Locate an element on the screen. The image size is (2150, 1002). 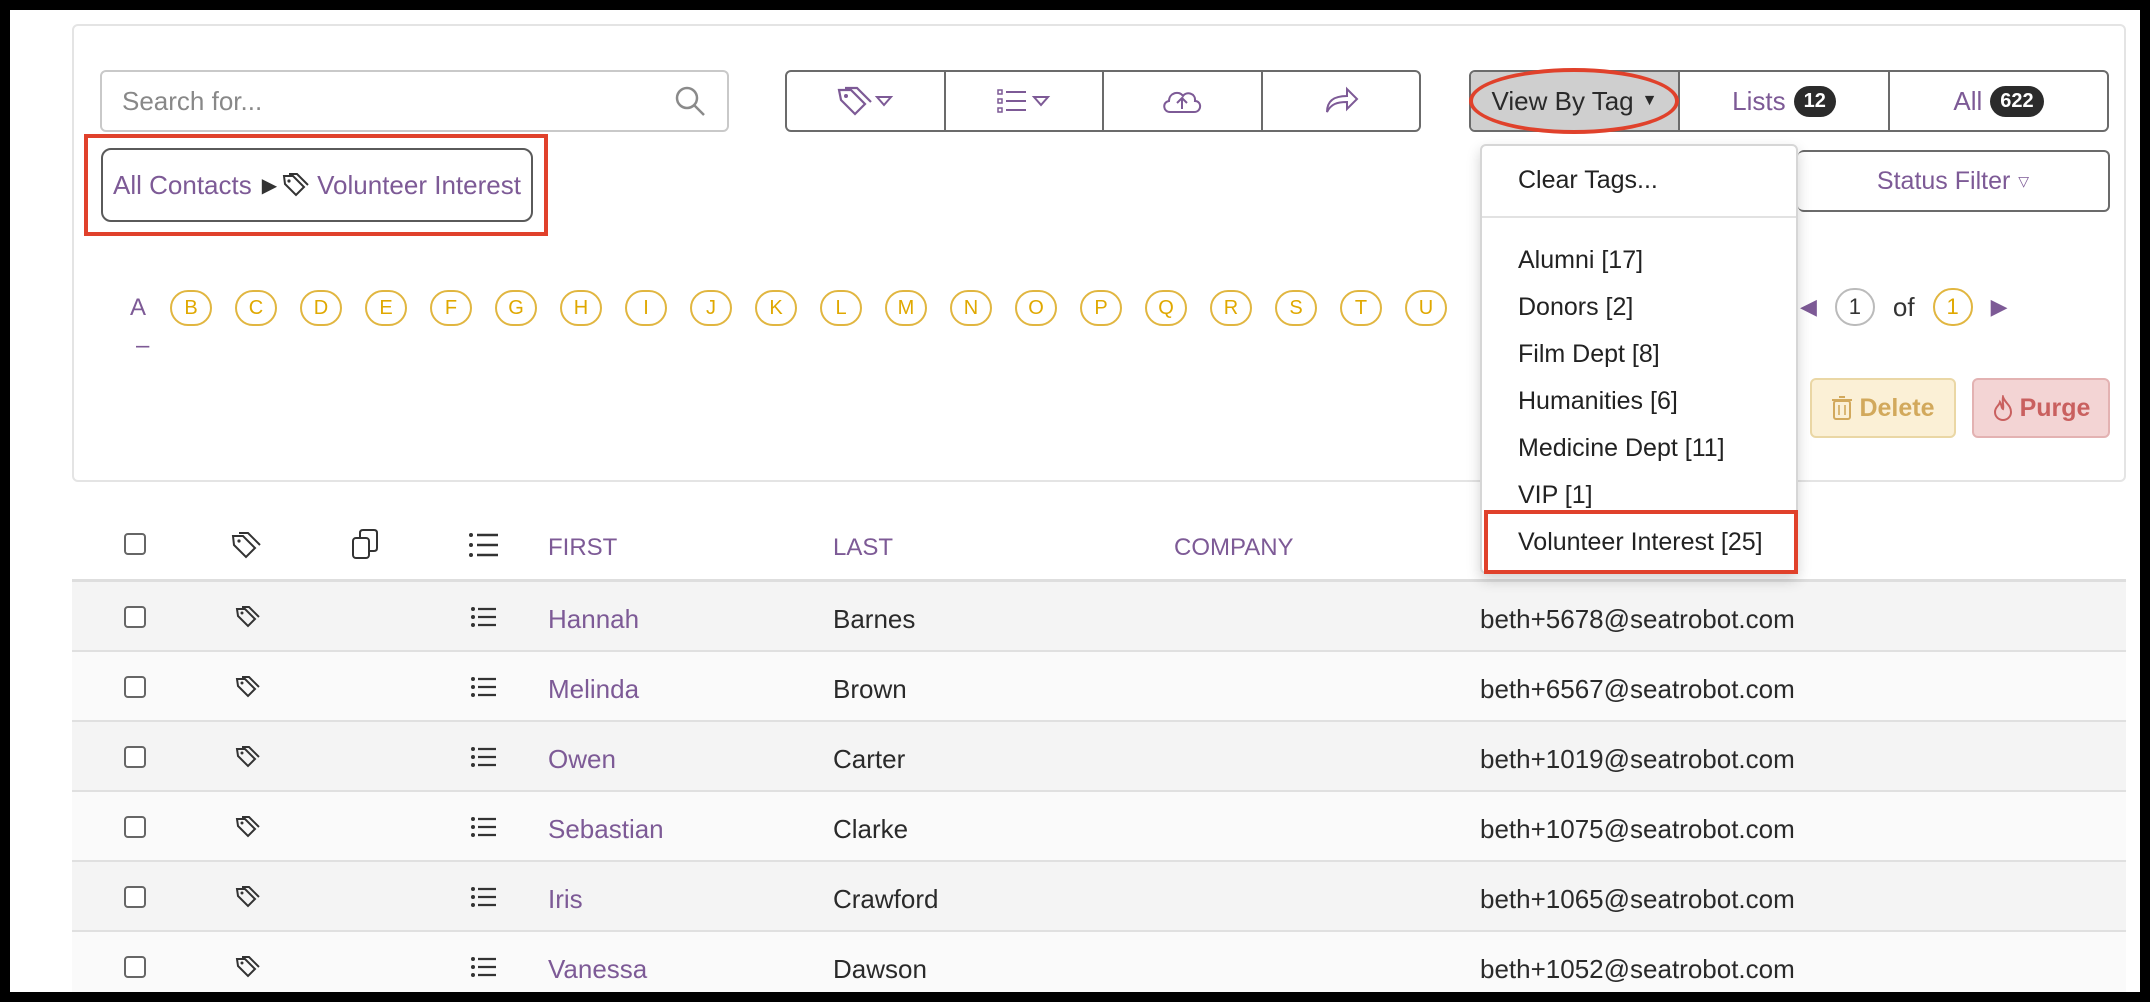
tag-menu-item: VIP [1] is located at coordinates (1555, 495).